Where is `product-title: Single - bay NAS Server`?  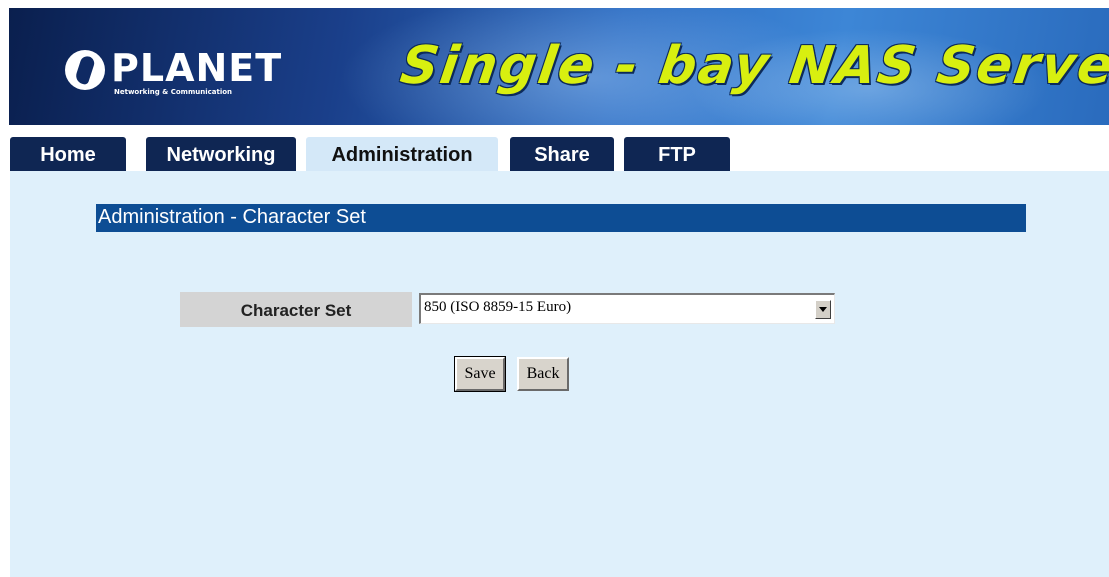 product-title: Single - bay NAS Server is located at coordinates (752, 66).